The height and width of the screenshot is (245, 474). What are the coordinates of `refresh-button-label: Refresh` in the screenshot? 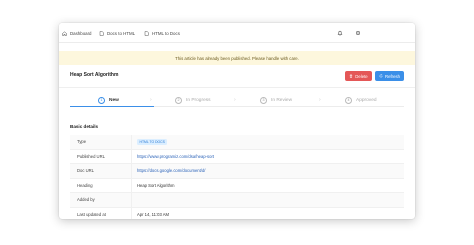 It's located at (392, 76).